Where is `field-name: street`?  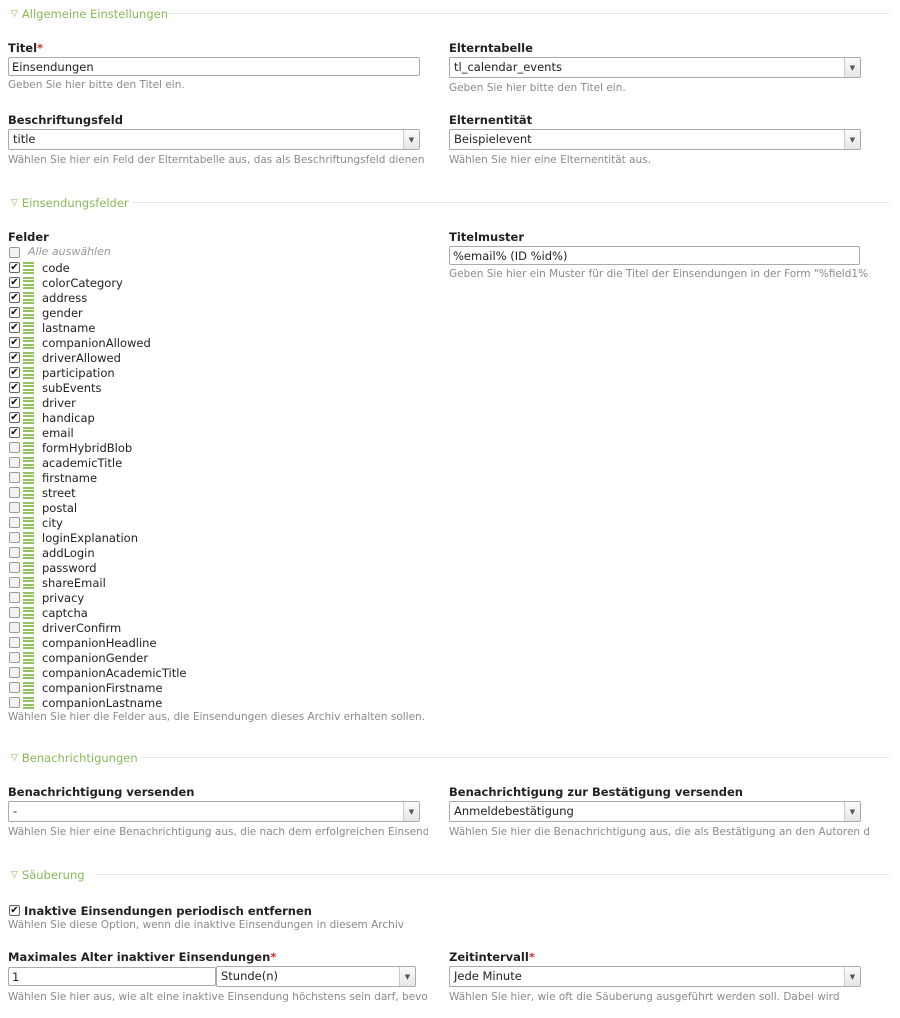
field-name: street is located at coordinates (59, 493).